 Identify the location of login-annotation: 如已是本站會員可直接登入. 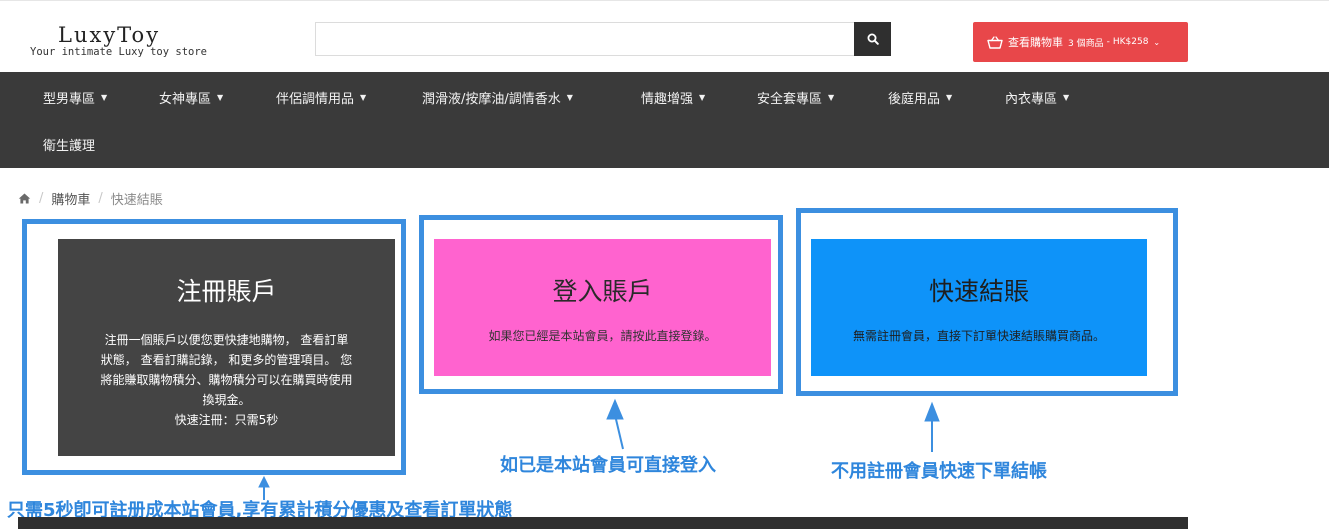
(608, 465).